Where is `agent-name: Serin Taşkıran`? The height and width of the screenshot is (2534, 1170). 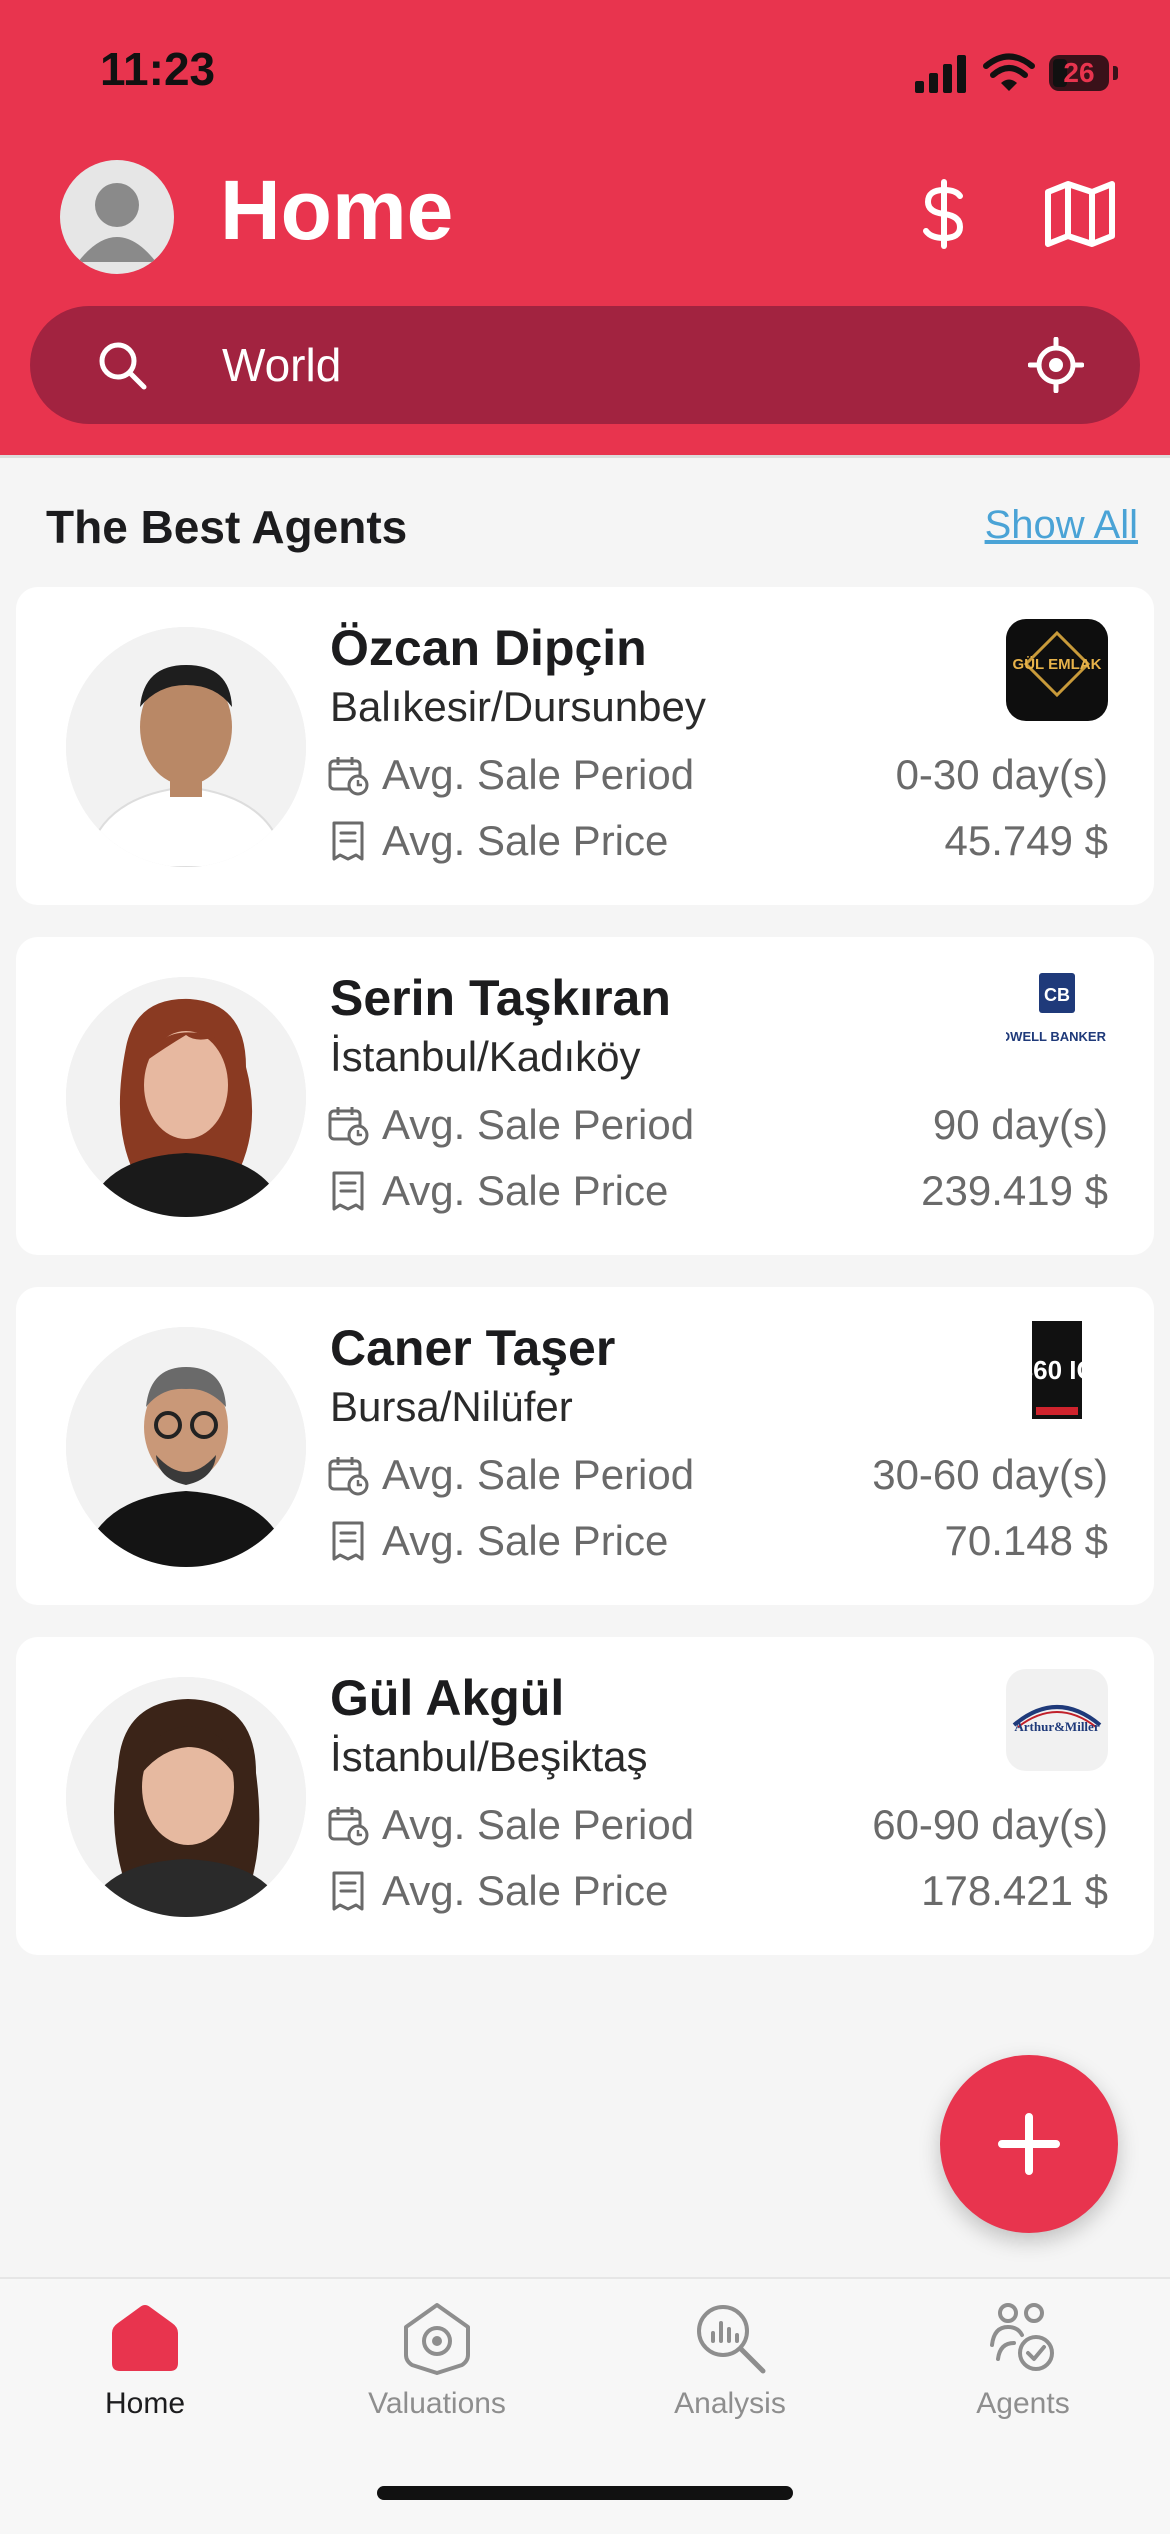 agent-name: Serin Taşkıran is located at coordinates (500, 998).